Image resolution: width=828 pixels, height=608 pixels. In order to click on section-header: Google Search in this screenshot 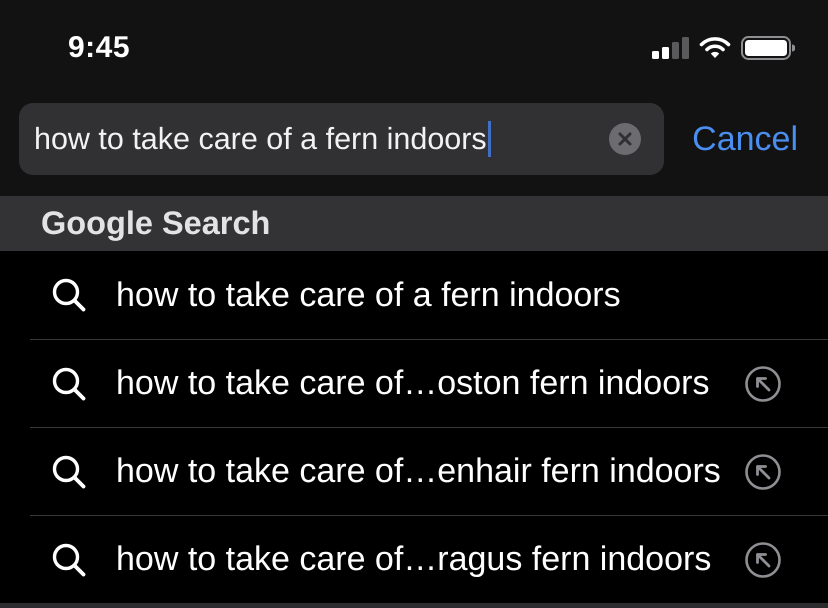, I will do `click(414, 223)`.